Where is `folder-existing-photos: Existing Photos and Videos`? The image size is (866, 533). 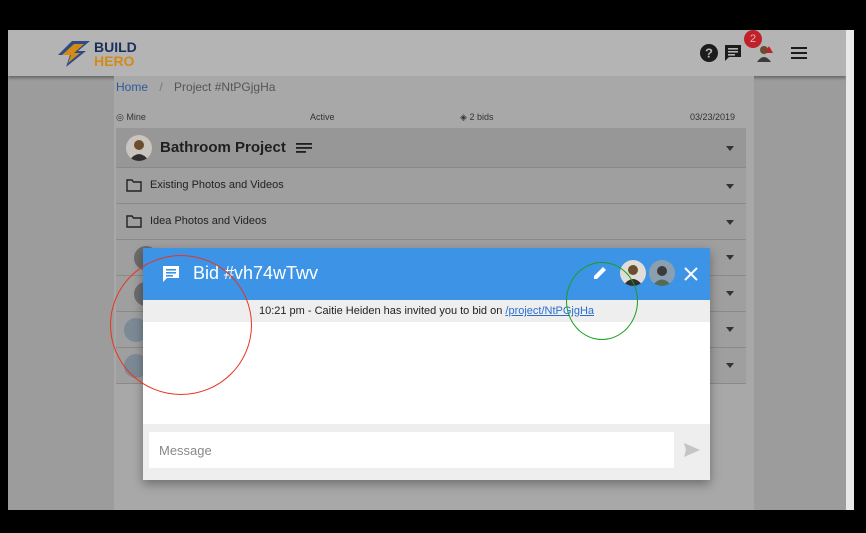
folder-existing-photos: Existing Photos and Videos is located at coordinates (431, 186).